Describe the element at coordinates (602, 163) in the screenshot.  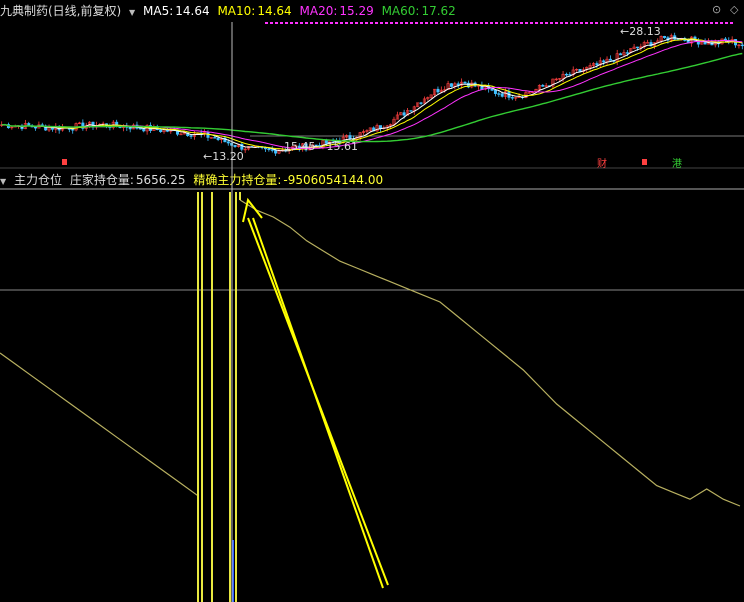
I see `finance-marker: 财` at that location.